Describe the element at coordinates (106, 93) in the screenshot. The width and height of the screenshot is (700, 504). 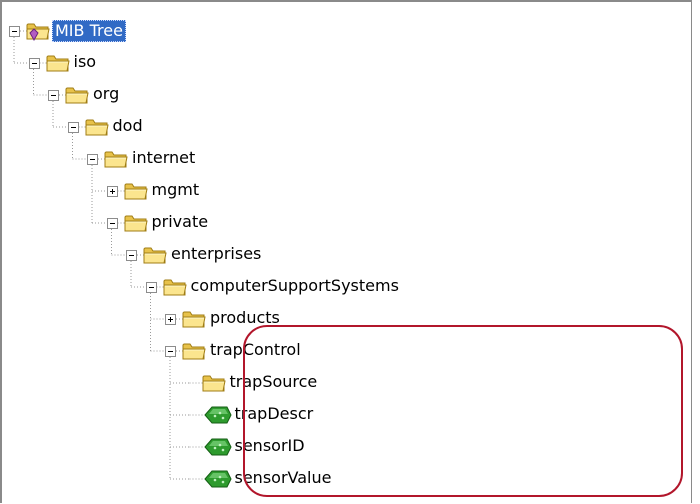
I see `tree-node-label: org` at that location.